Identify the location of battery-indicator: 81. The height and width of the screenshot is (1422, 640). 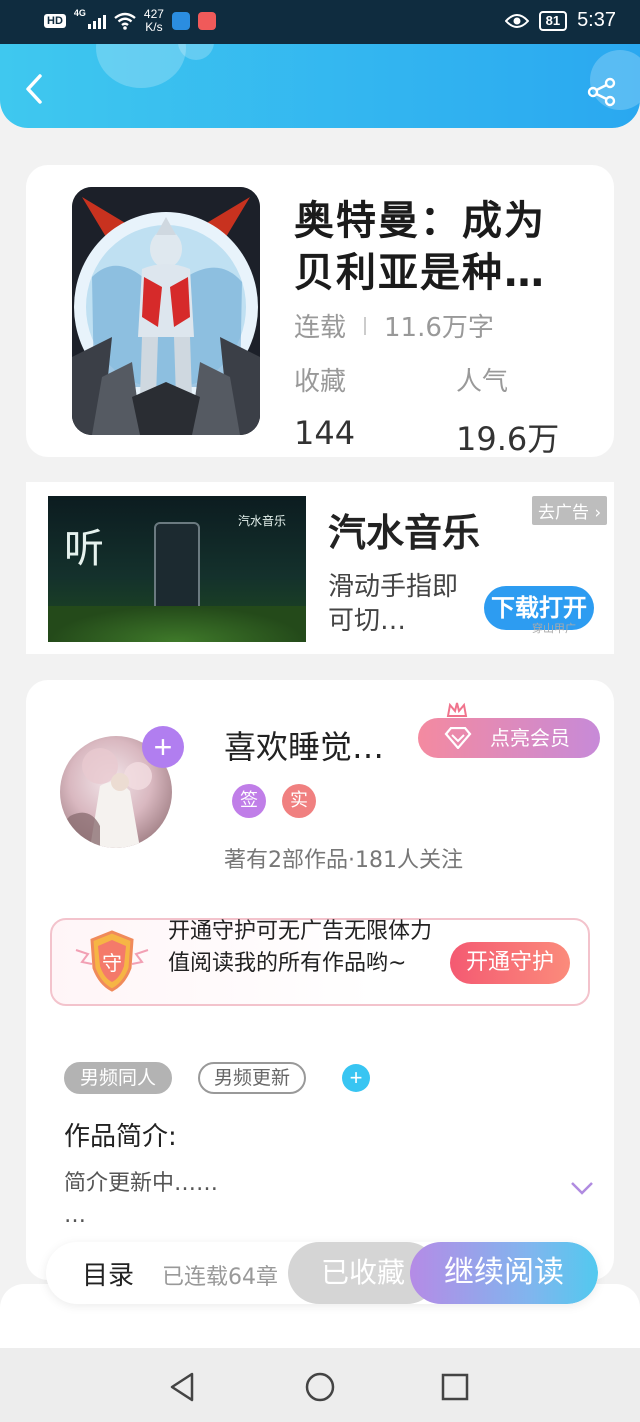
(553, 20).